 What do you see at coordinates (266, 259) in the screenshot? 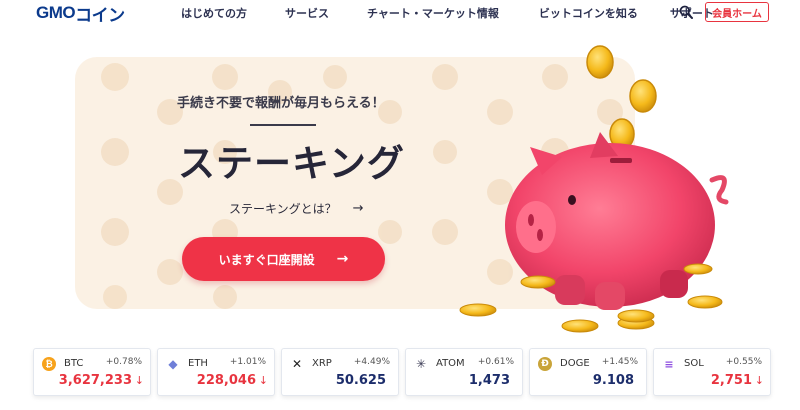
I see `open-account-label: いますぐ口座開設` at bounding box center [266, 259].